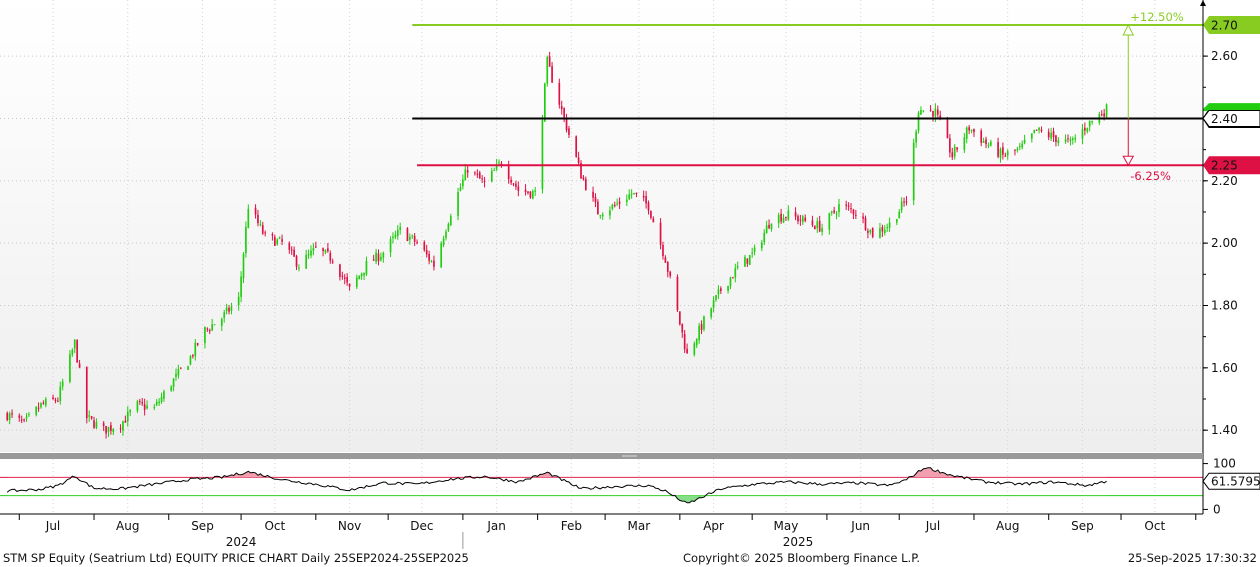 Image resolution: width=1260 pixels, height=567 pixels. Describe the element at coordinates (601, 456) in the screenshot. I see `panel-divider` at that location.